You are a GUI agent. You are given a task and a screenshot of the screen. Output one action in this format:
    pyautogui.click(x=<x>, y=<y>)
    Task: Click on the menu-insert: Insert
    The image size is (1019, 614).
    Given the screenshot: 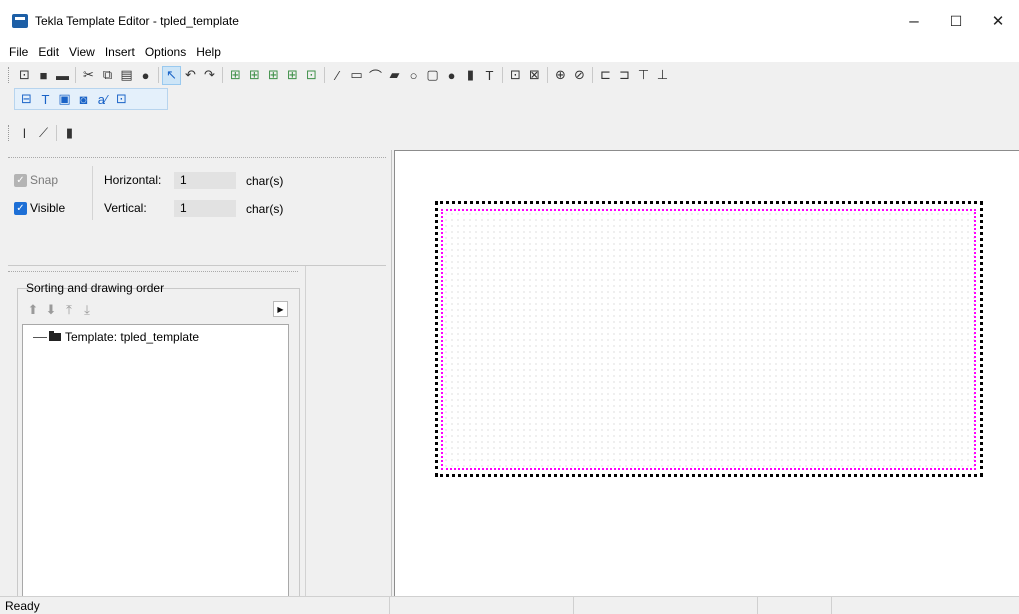 What is the action you would take?
    pyautogui.click(x=120, y=52)
    